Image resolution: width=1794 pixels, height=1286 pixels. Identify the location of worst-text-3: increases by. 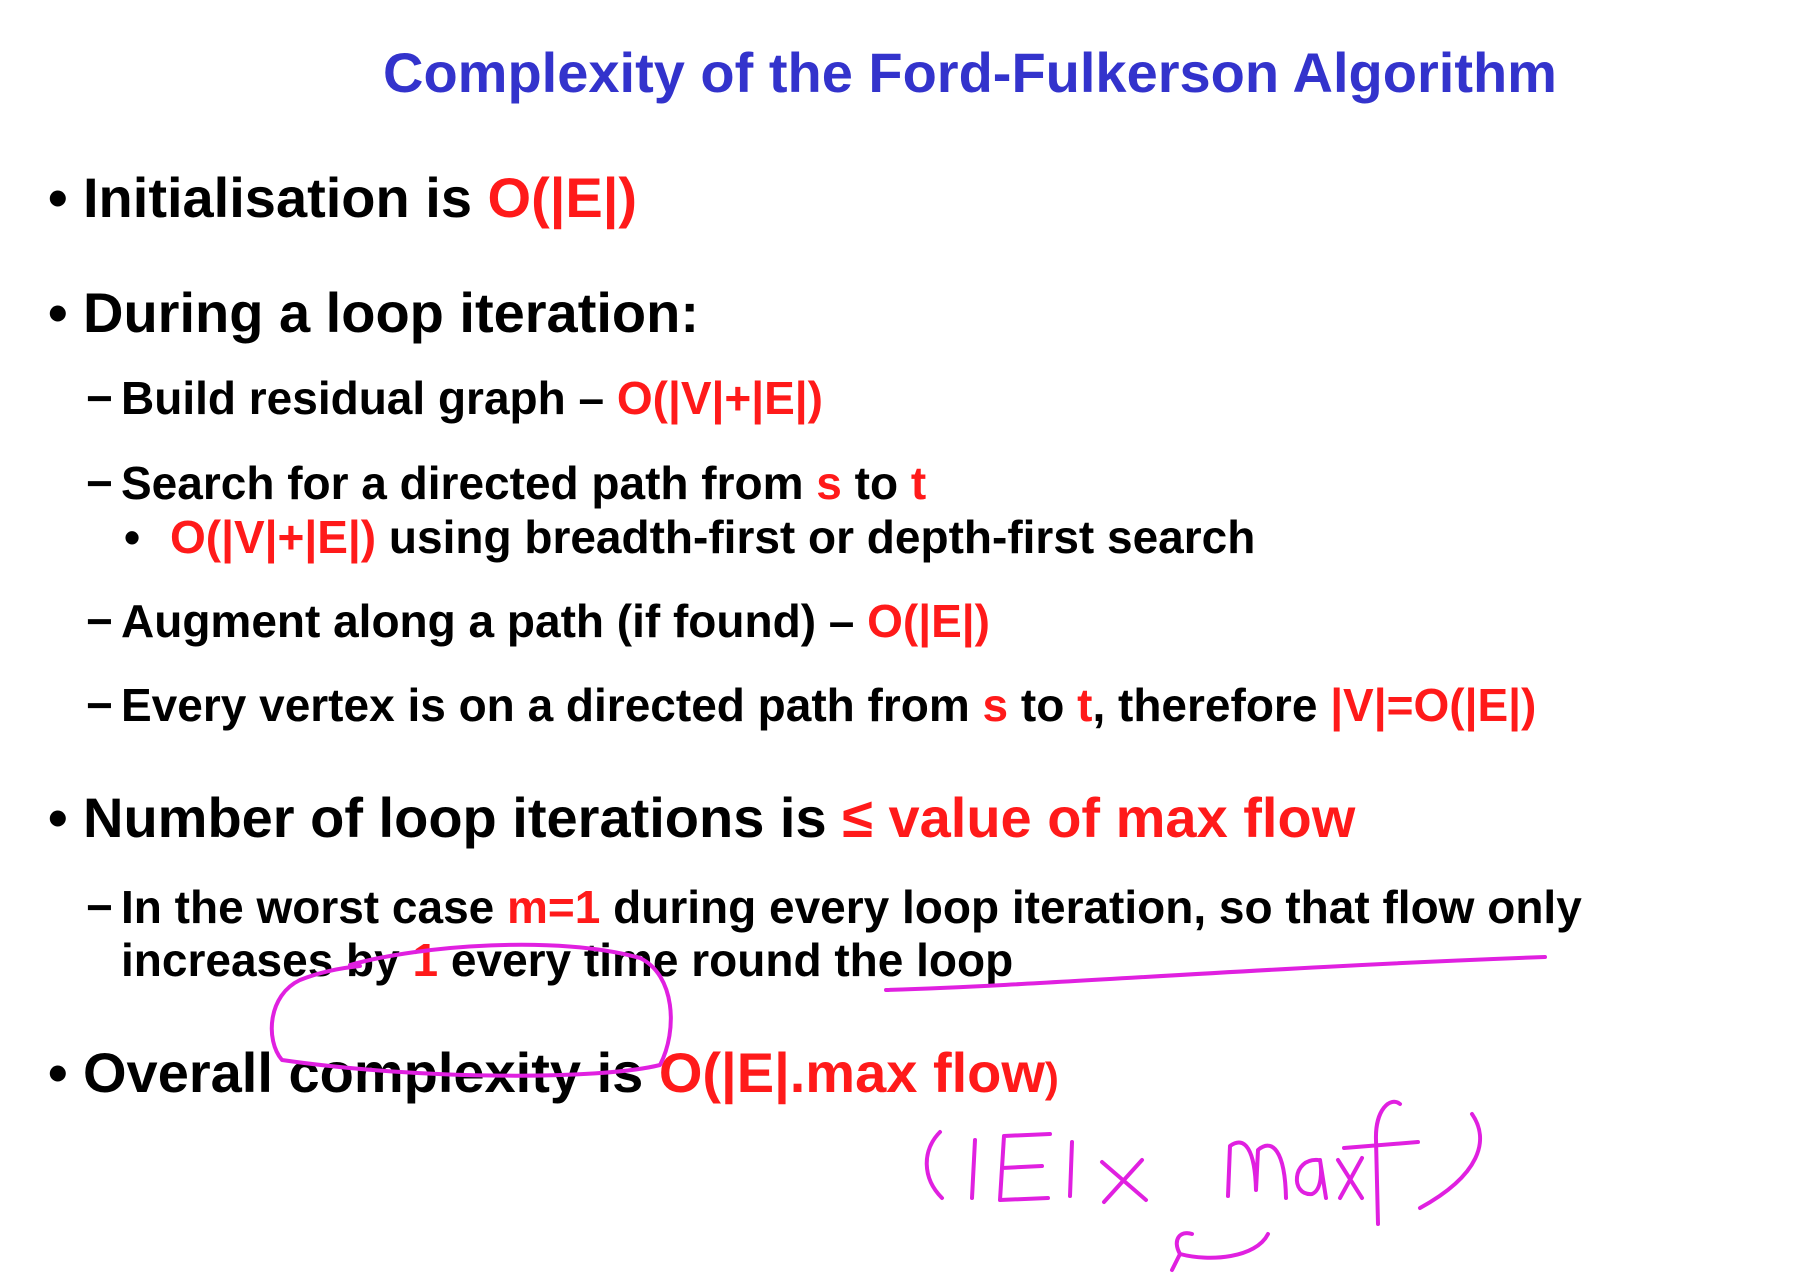
(267, 960).